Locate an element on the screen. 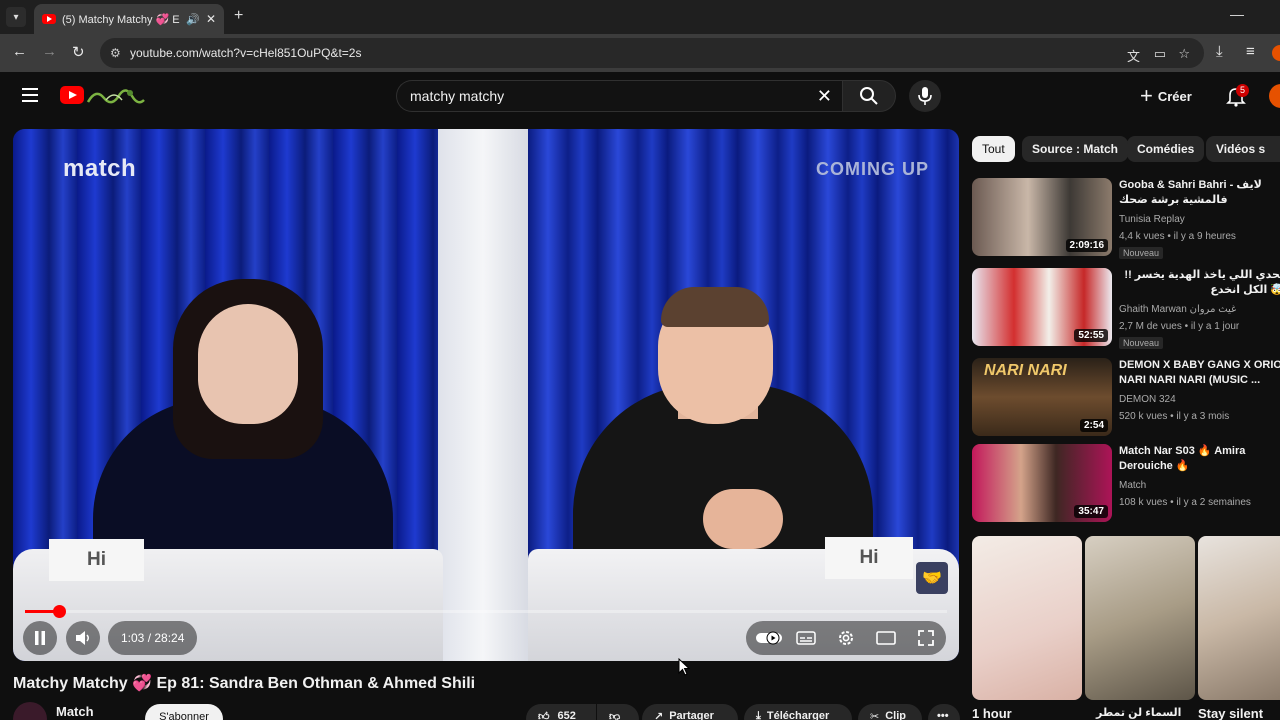 Image resolution: width=1280 pixels, height=720 pixels. subscribe-button: S'abonner is located at coordinates (184, 712).